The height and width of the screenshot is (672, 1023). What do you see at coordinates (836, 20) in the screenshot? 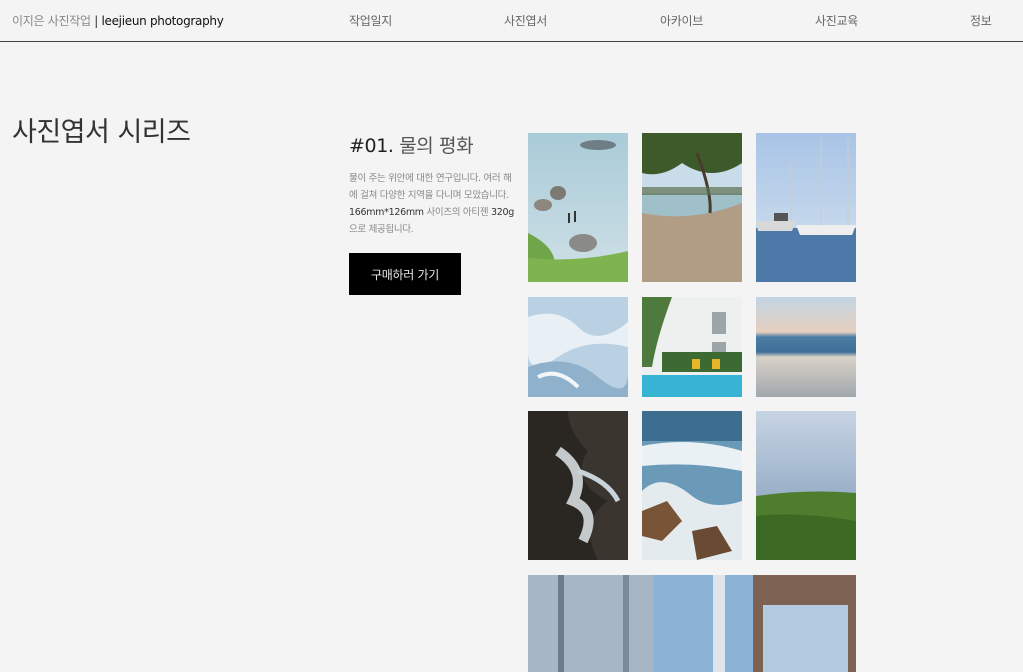
I see `nav-item-education: 사진교육` at bounding box center [836, 20].